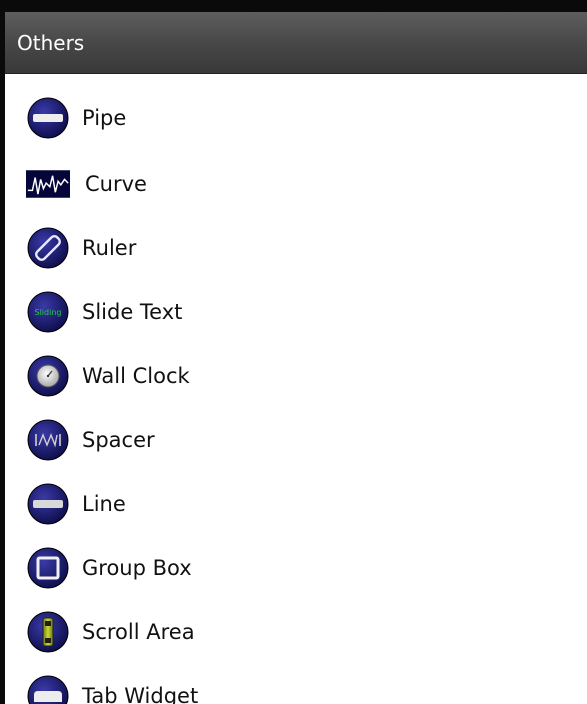 The height and width of the screenshot is (704, 587). I want to click on panel-title: Others, so click(51, 42).